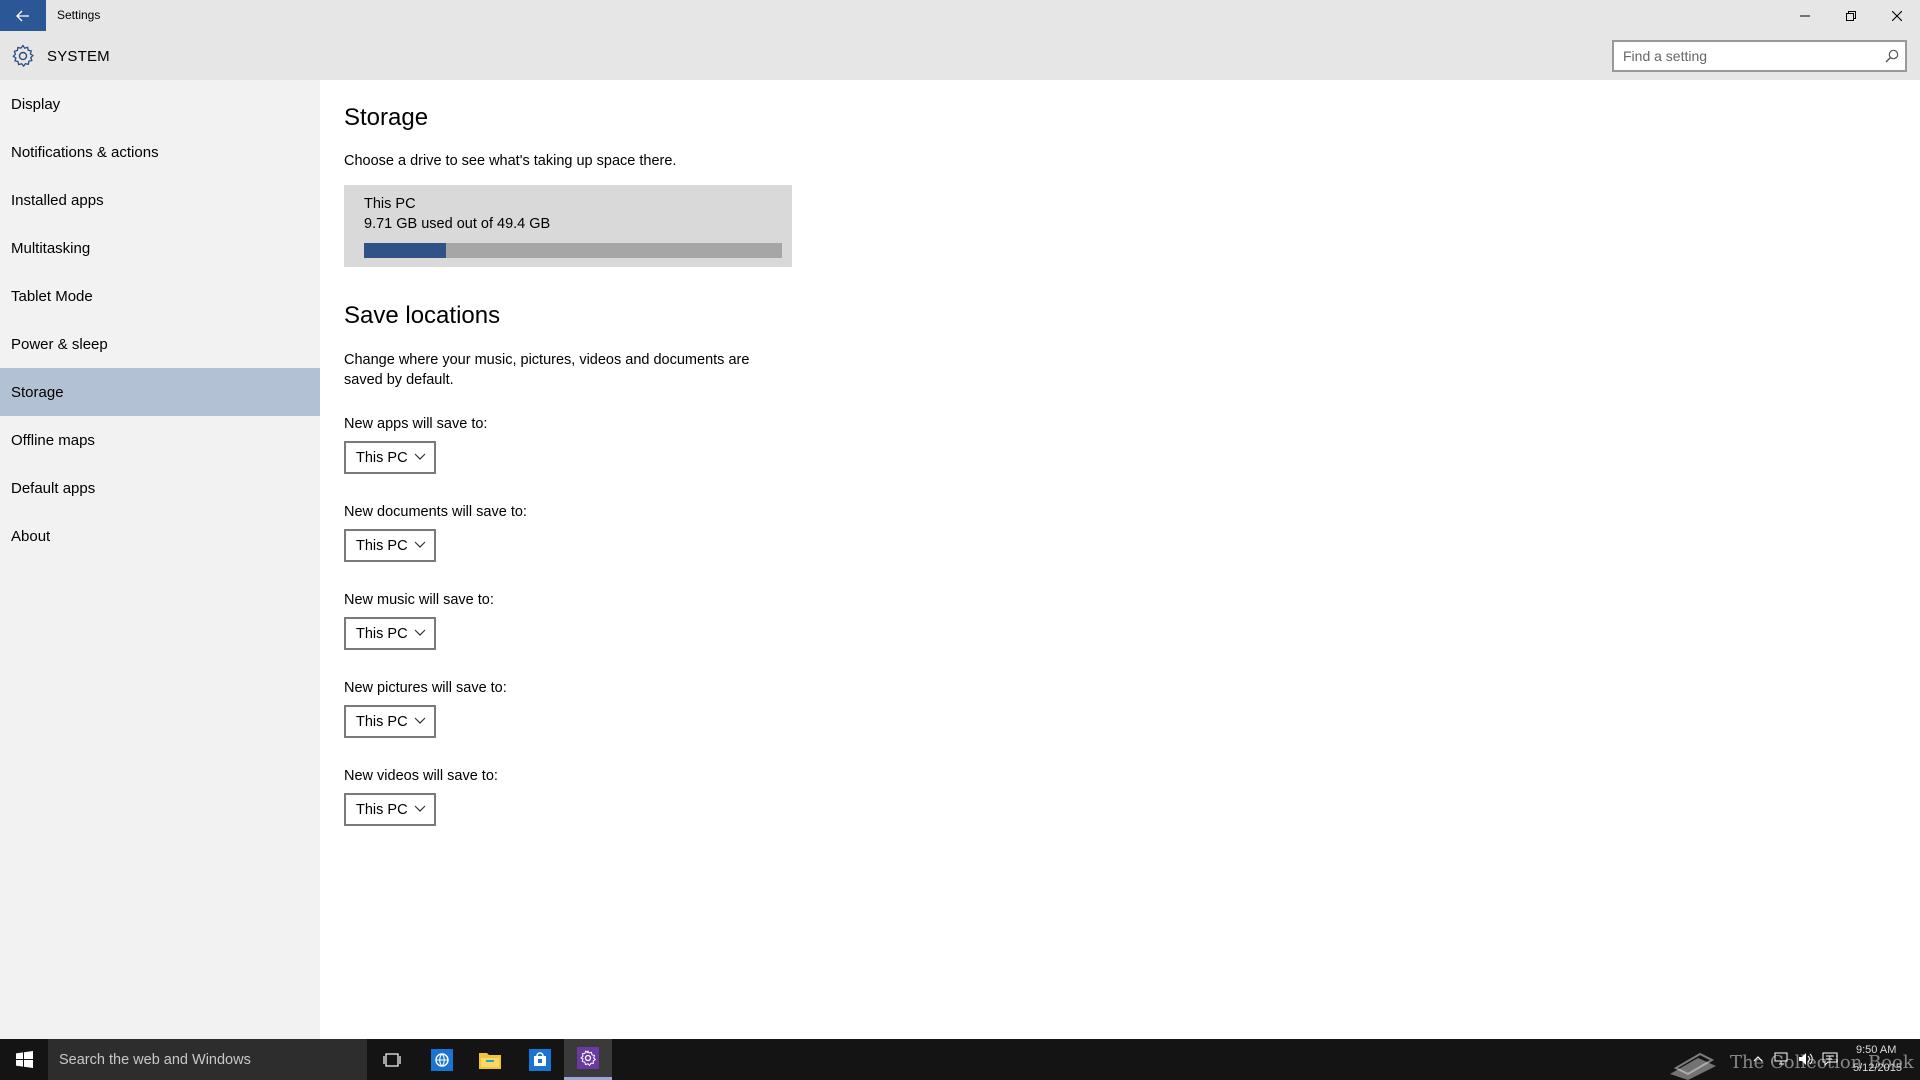 The image size is (1920, 1080). Describe the element at coordinates (405, 250) in the screenshot. I see `storage-usage-fill` at that location.